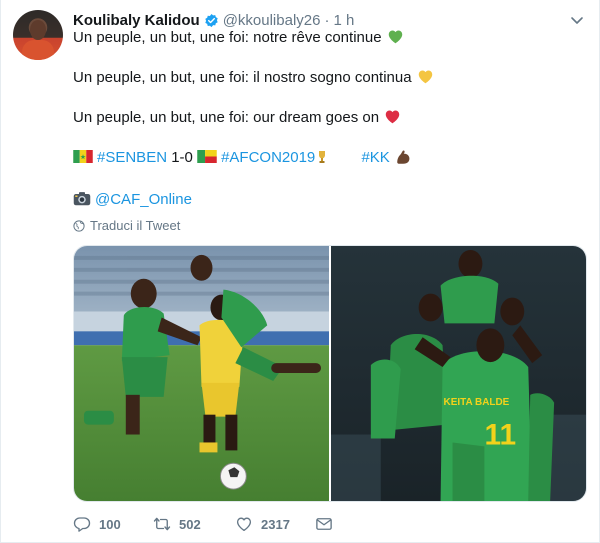 This screenshot has height=543, width=600. What do you see at coordinates (143, 199) in the screenshot?
I see `mention-caf-online-link: @CAF_Online` at bounding box center [143, 199].